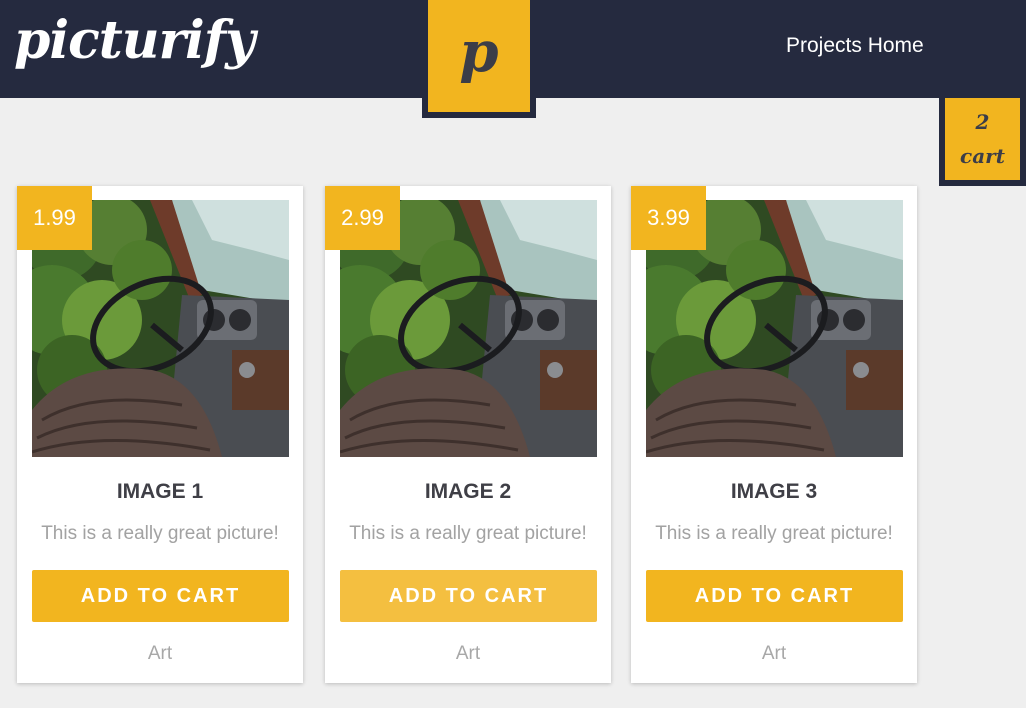 This screenshot has width=1026, height=708. What do you see at coordinates (982, 156) in the screenshot?
I see `cart-label: cart` at bounding box center [982, 156].